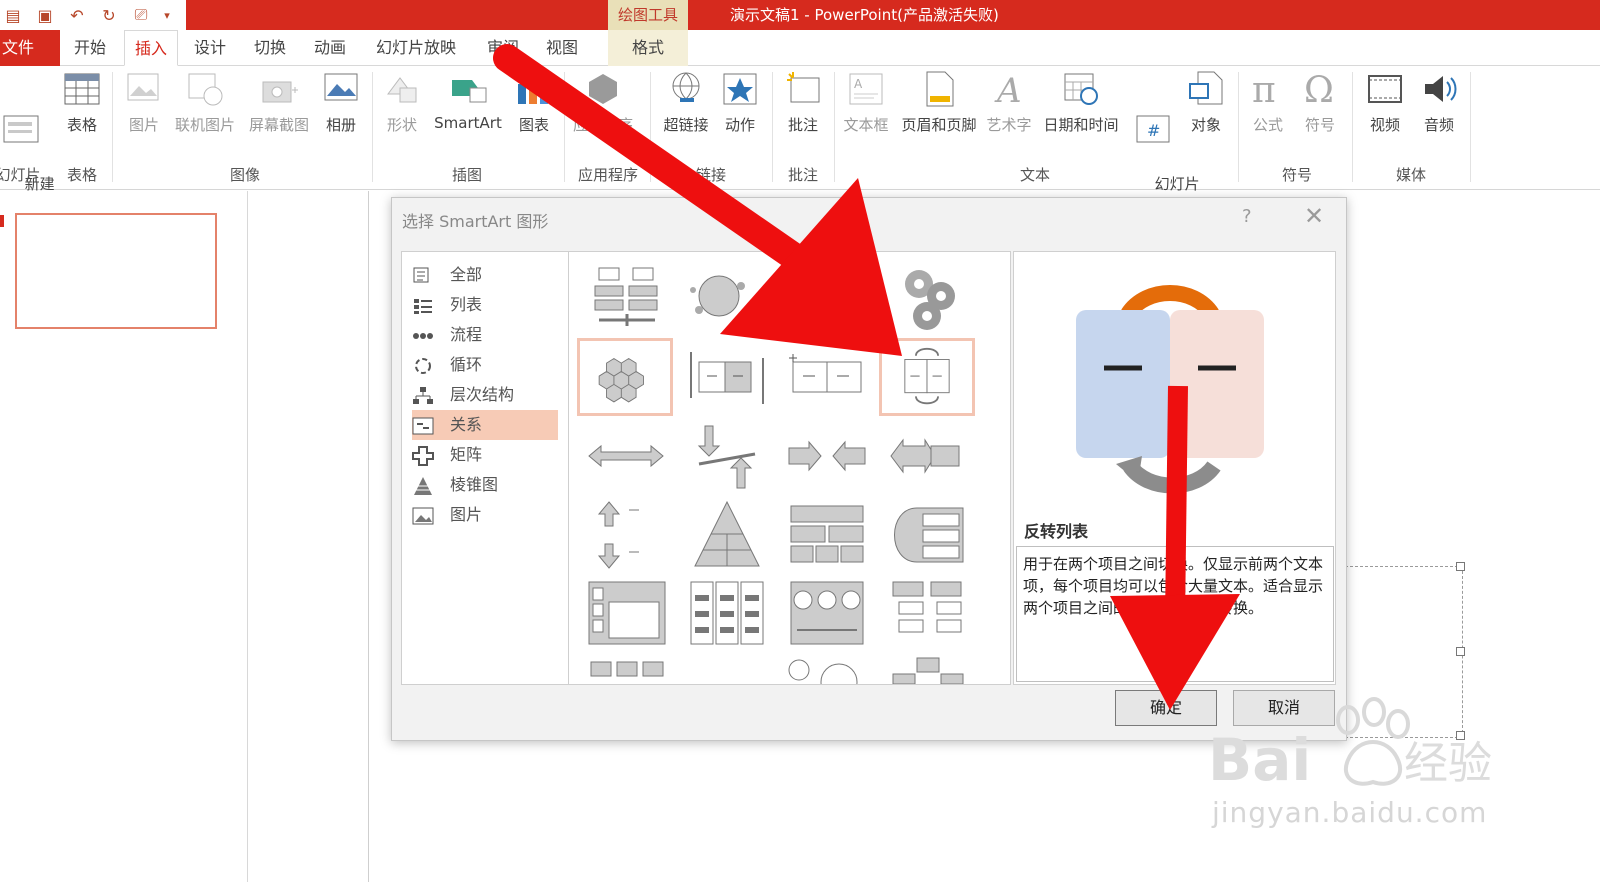 This screenshot has width=1600, height=882. Describe the element at coordinates (800, 48) in the screenshot. I see `ribbon-tabs: 文件 开始 插入 设计 切换 动画 幻灯片放映 审阅 视图 格式` at that location.